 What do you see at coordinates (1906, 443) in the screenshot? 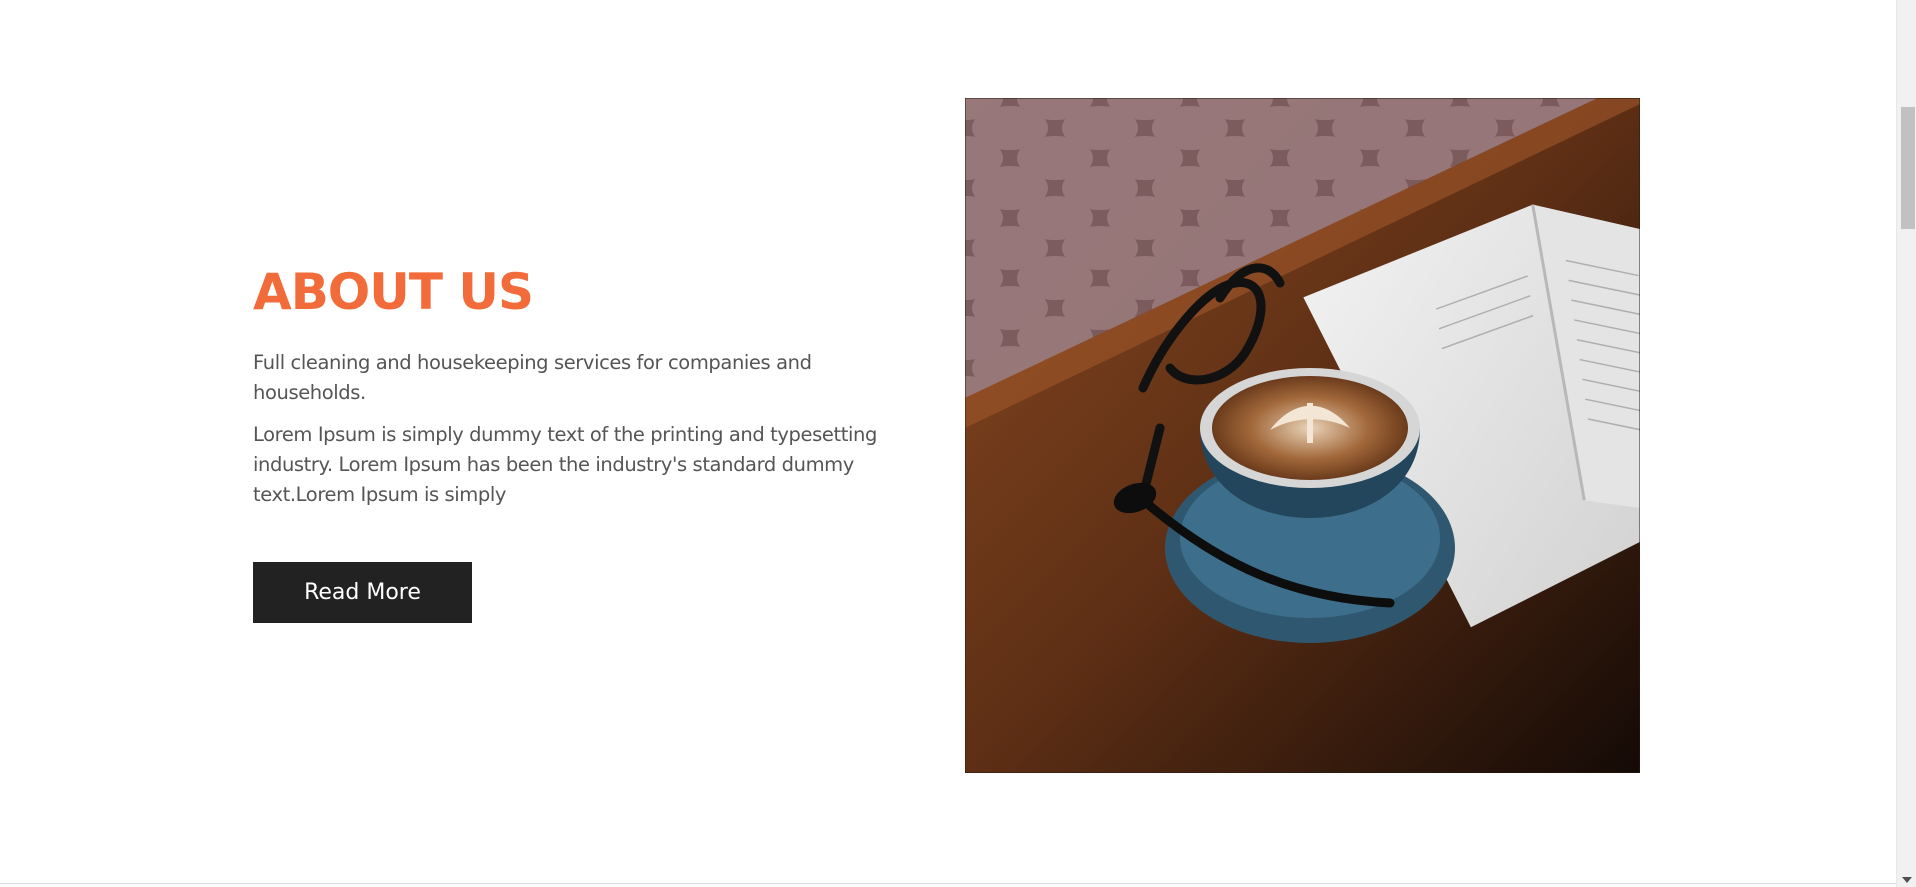
I see `vertical-scrollbar` at bounding box center [1906, 443].